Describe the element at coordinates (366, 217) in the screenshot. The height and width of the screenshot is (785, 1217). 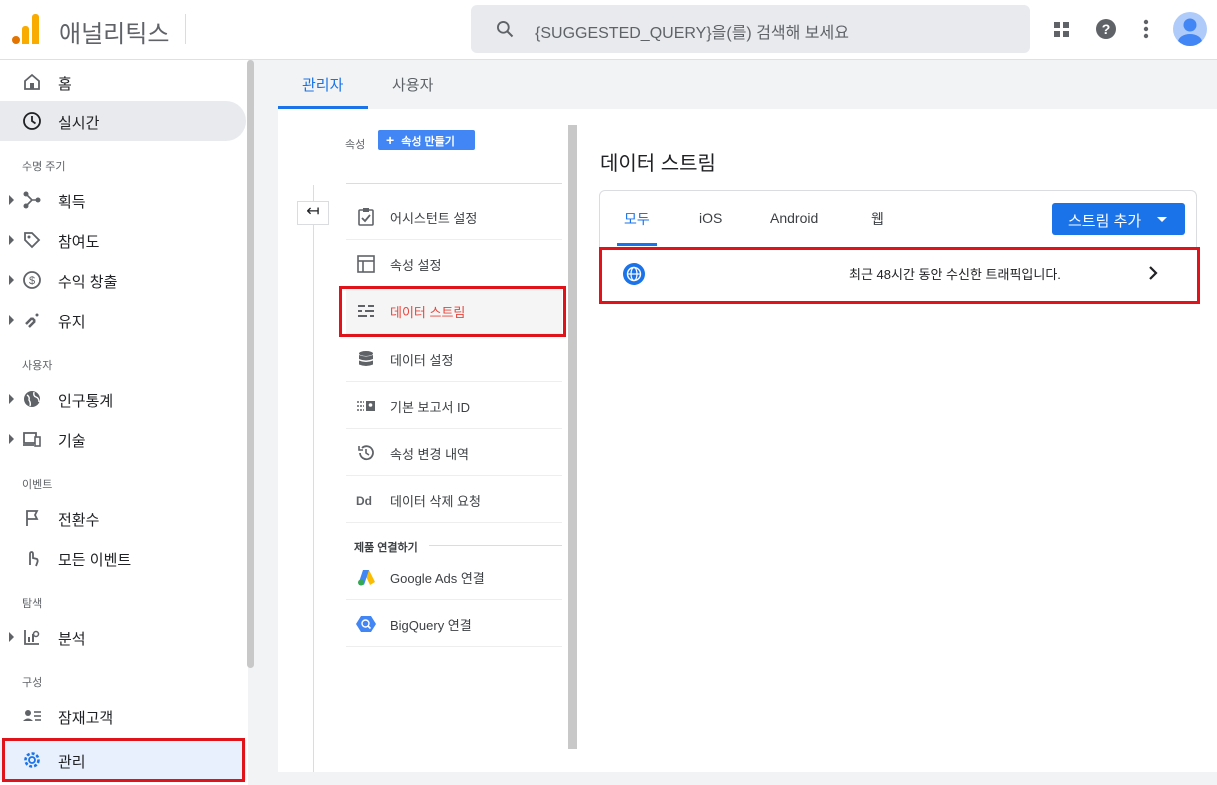
I see `checklist-icon` at that location.